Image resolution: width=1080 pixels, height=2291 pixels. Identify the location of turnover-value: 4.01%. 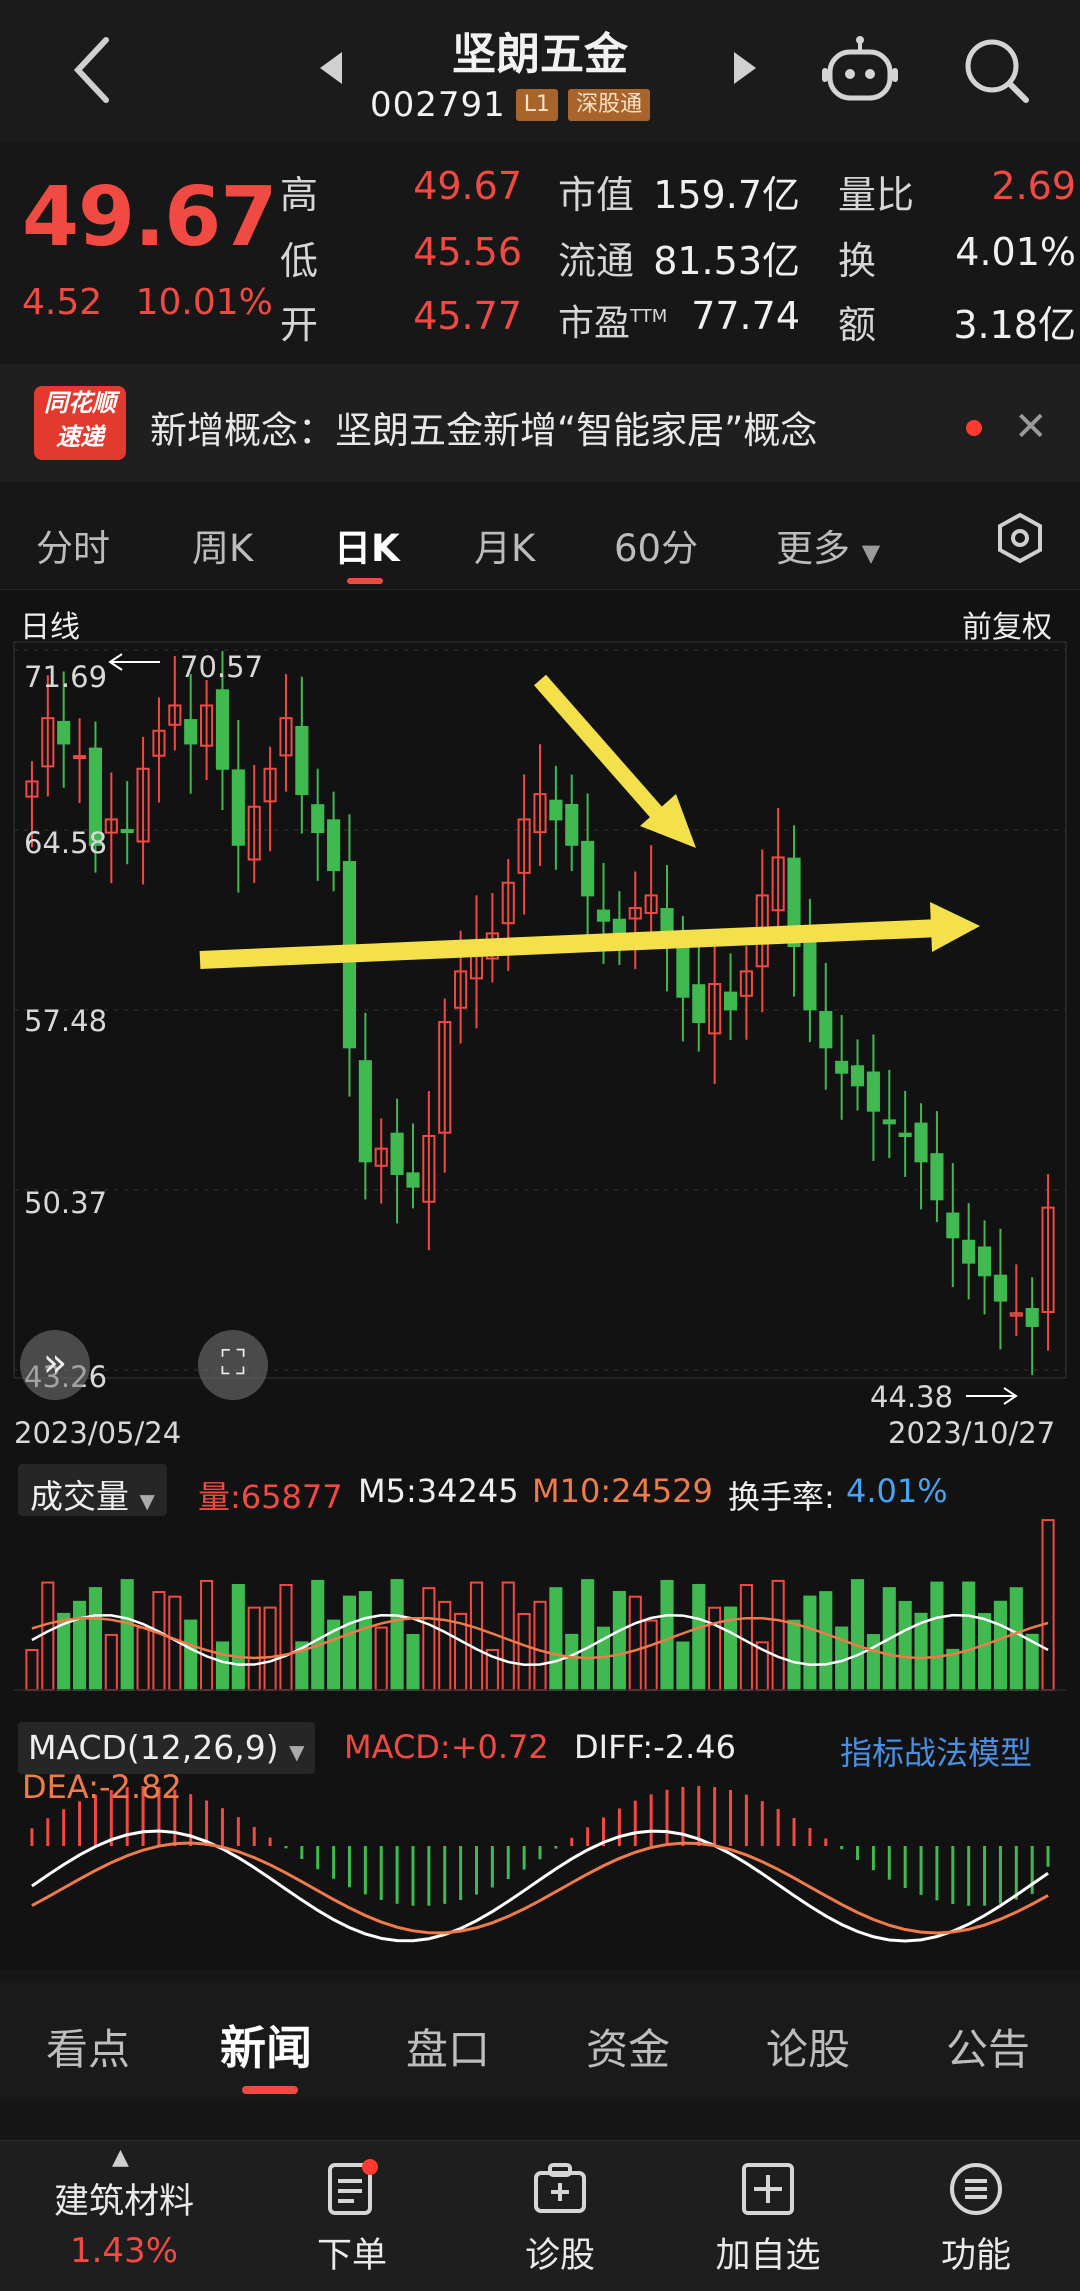
(1015, 252).